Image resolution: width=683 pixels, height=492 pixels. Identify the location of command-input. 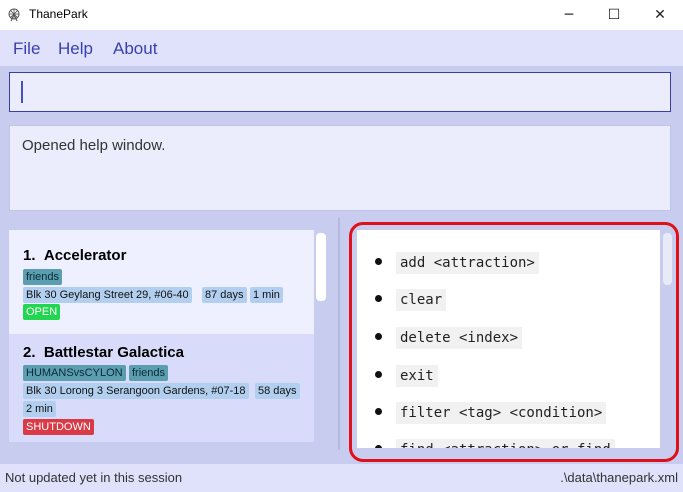
(340, 92).